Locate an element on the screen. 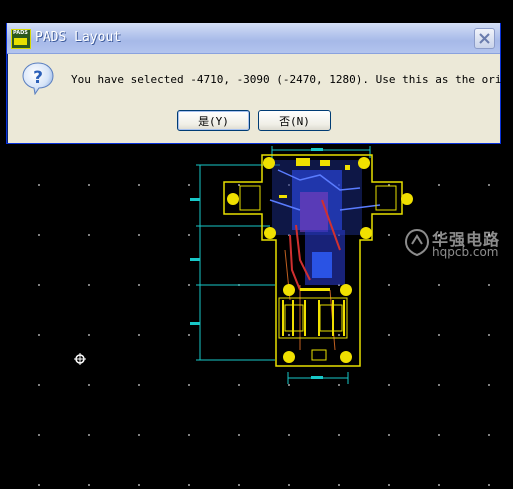 This screenshot has height=489, width=513. question-icon: ? is located at coordinates (38, 78).